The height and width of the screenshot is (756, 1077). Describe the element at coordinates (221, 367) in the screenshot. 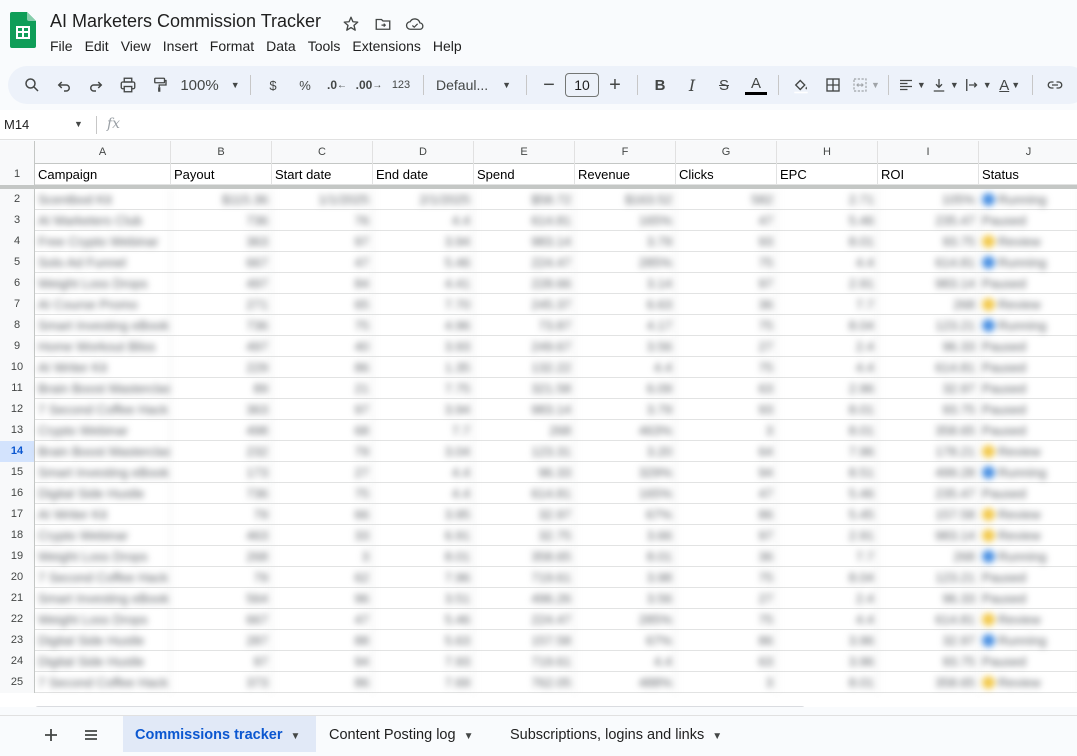

I see `cell-b: 229` at that location.